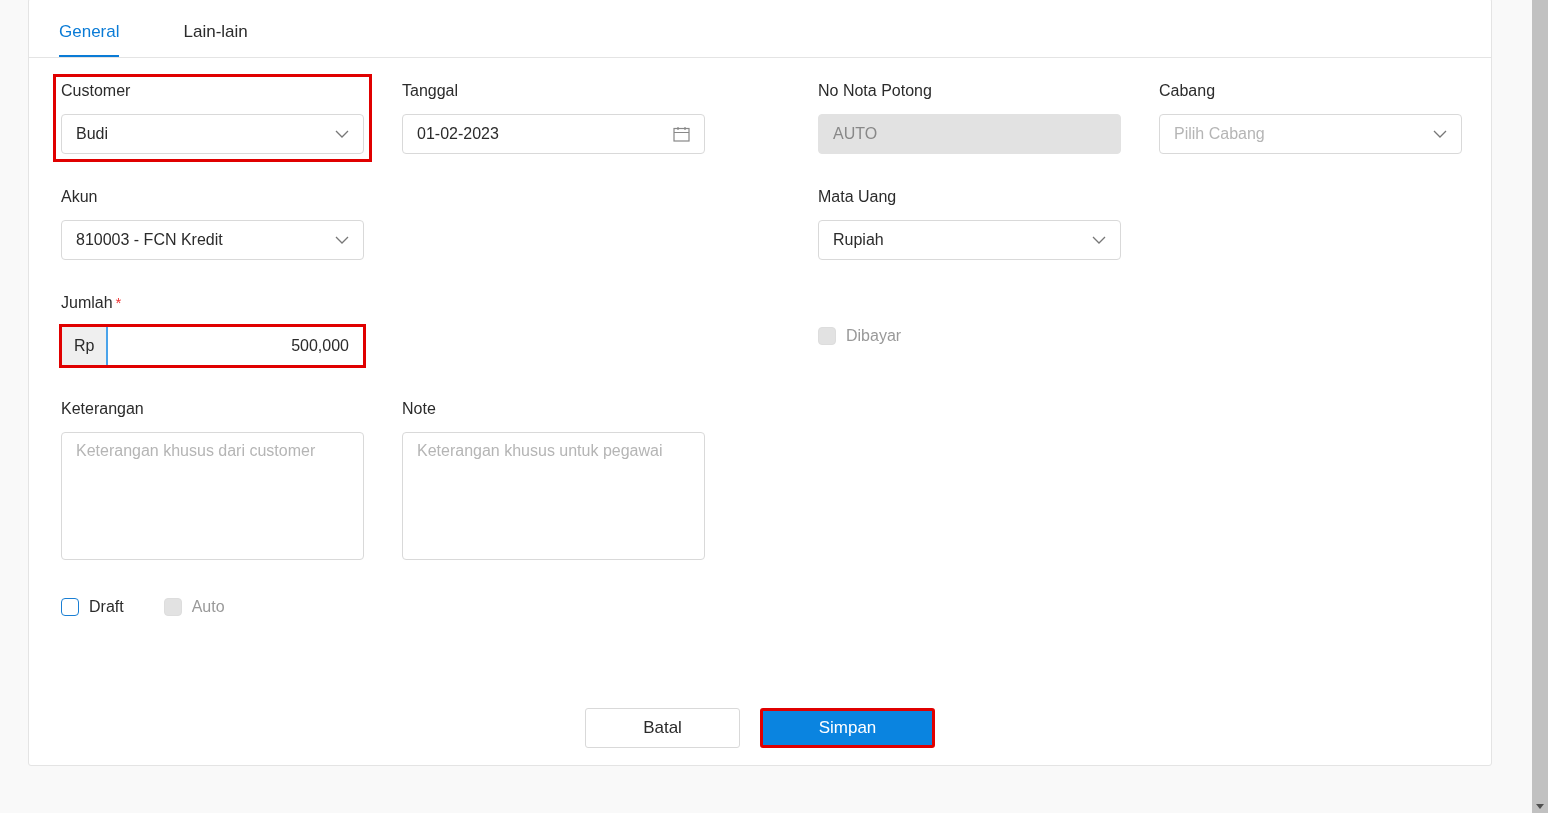  I want to click on tab: Lain-lain, so click(215, 28).